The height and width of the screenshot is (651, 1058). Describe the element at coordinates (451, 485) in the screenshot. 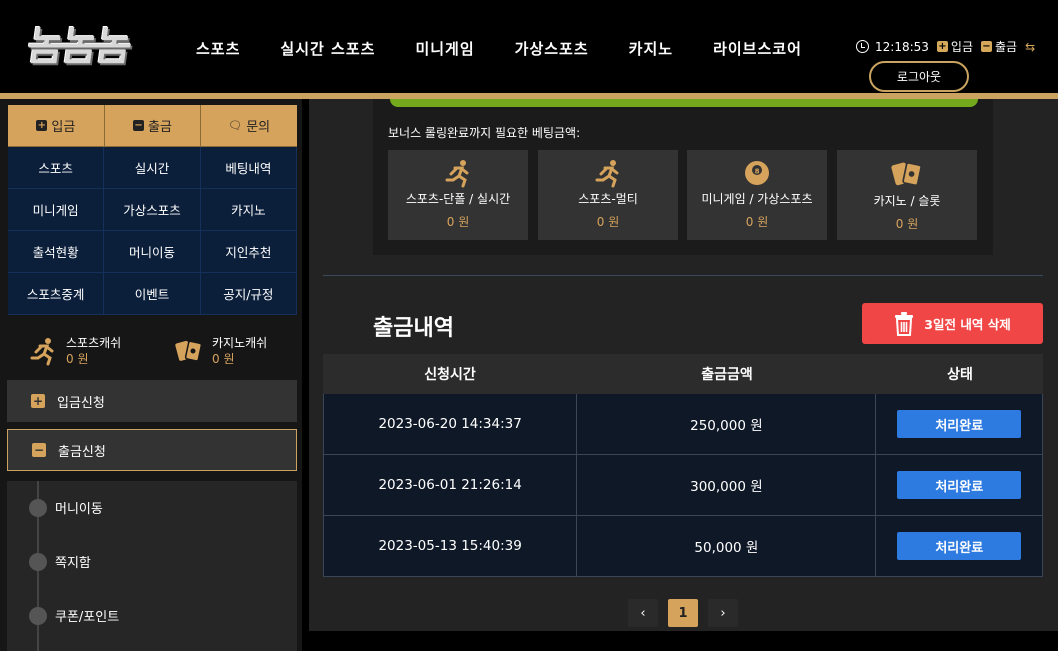

I see `cell-time: 2023-06-01 21:26:14` at that location.